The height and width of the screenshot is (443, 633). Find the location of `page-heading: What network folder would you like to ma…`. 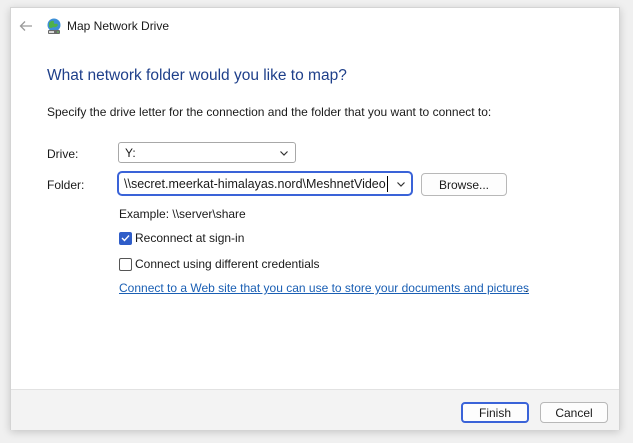

page-heading: What network folder would you like to ma… is located at coordinates (197, 75).